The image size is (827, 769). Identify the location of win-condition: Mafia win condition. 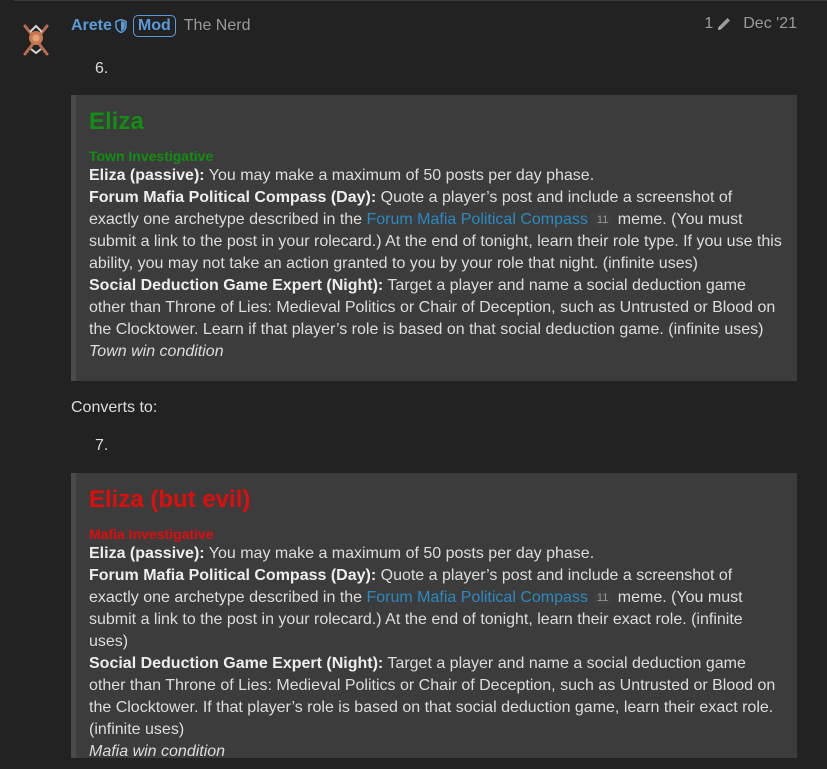
(157, 751).